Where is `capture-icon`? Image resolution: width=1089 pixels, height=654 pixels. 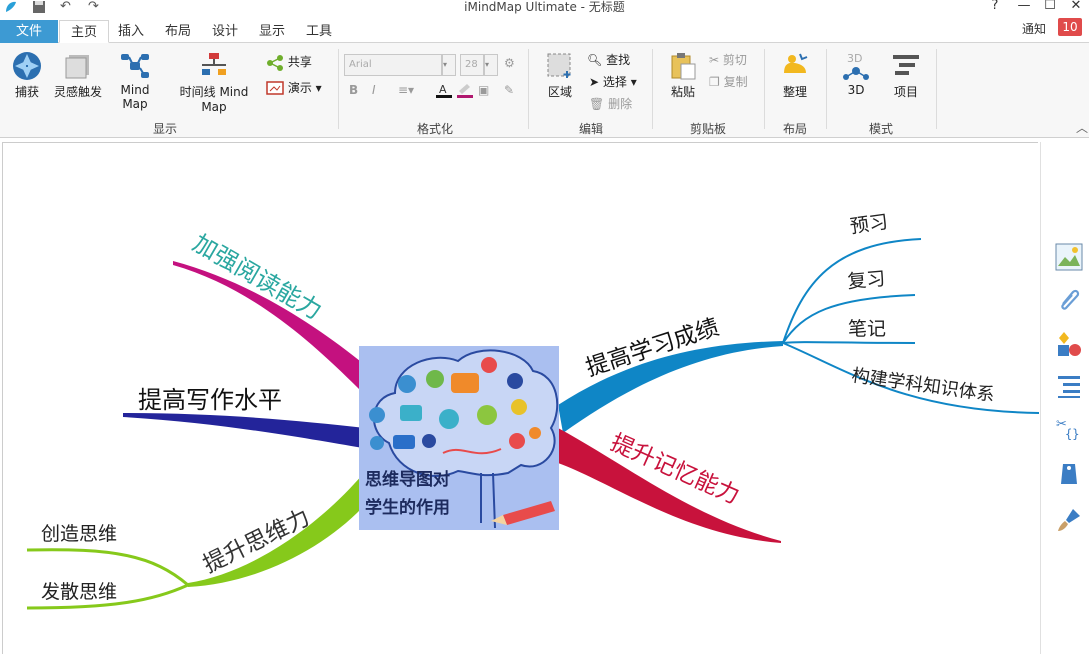 capture-icon is located at coordinates (27, 66).